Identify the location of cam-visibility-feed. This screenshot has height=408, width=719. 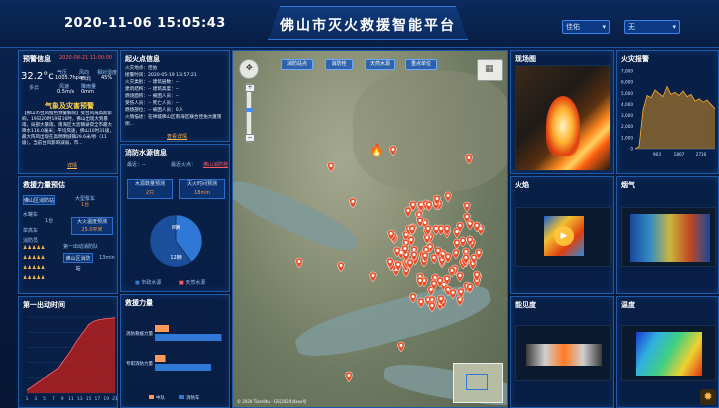
(563, 353).